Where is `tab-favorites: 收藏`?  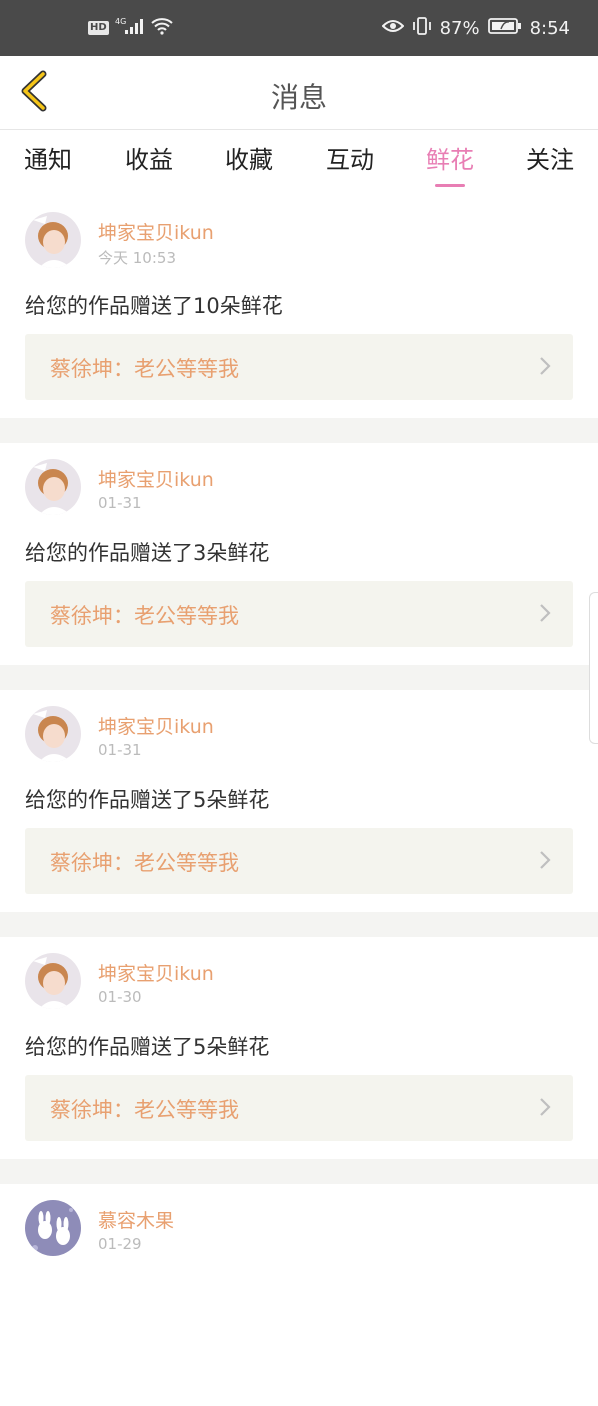 tab-favorites: 收藏 is located at coordinates (249, 157).